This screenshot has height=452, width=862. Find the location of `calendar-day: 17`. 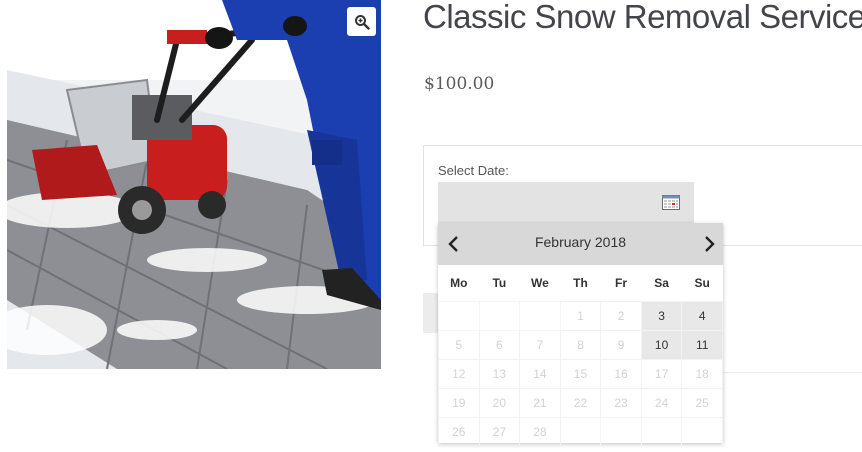

calendar-day: 17 is located at coordinates (661, 374).